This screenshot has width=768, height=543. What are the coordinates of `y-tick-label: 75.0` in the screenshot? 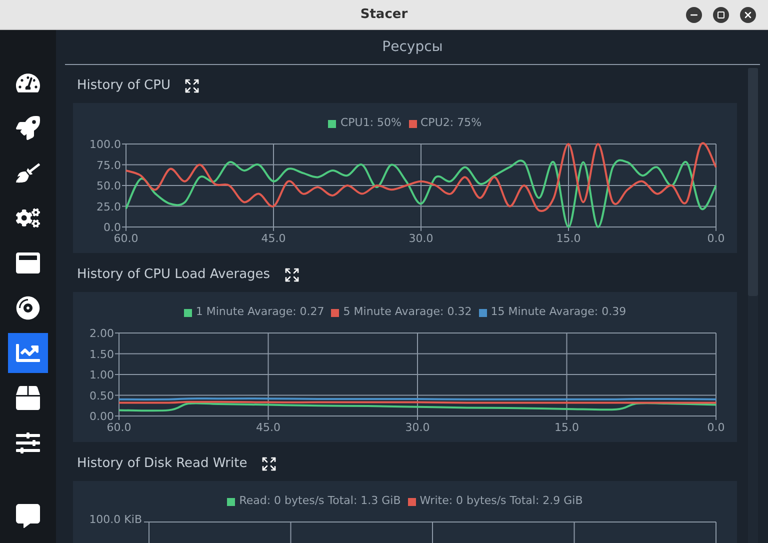 It's located at (108, 165).